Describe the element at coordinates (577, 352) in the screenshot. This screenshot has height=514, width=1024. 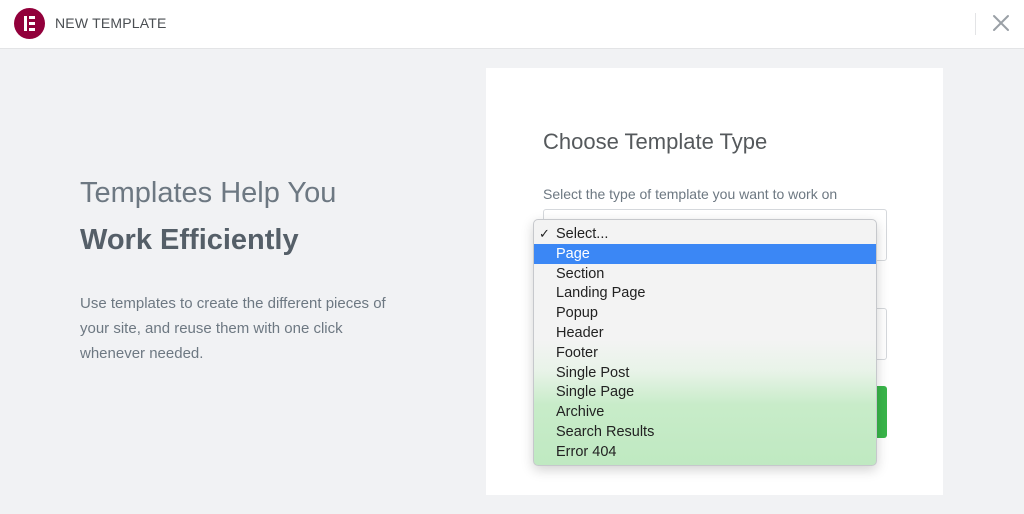
I see `dropdown-option-label: Footer` at that location.